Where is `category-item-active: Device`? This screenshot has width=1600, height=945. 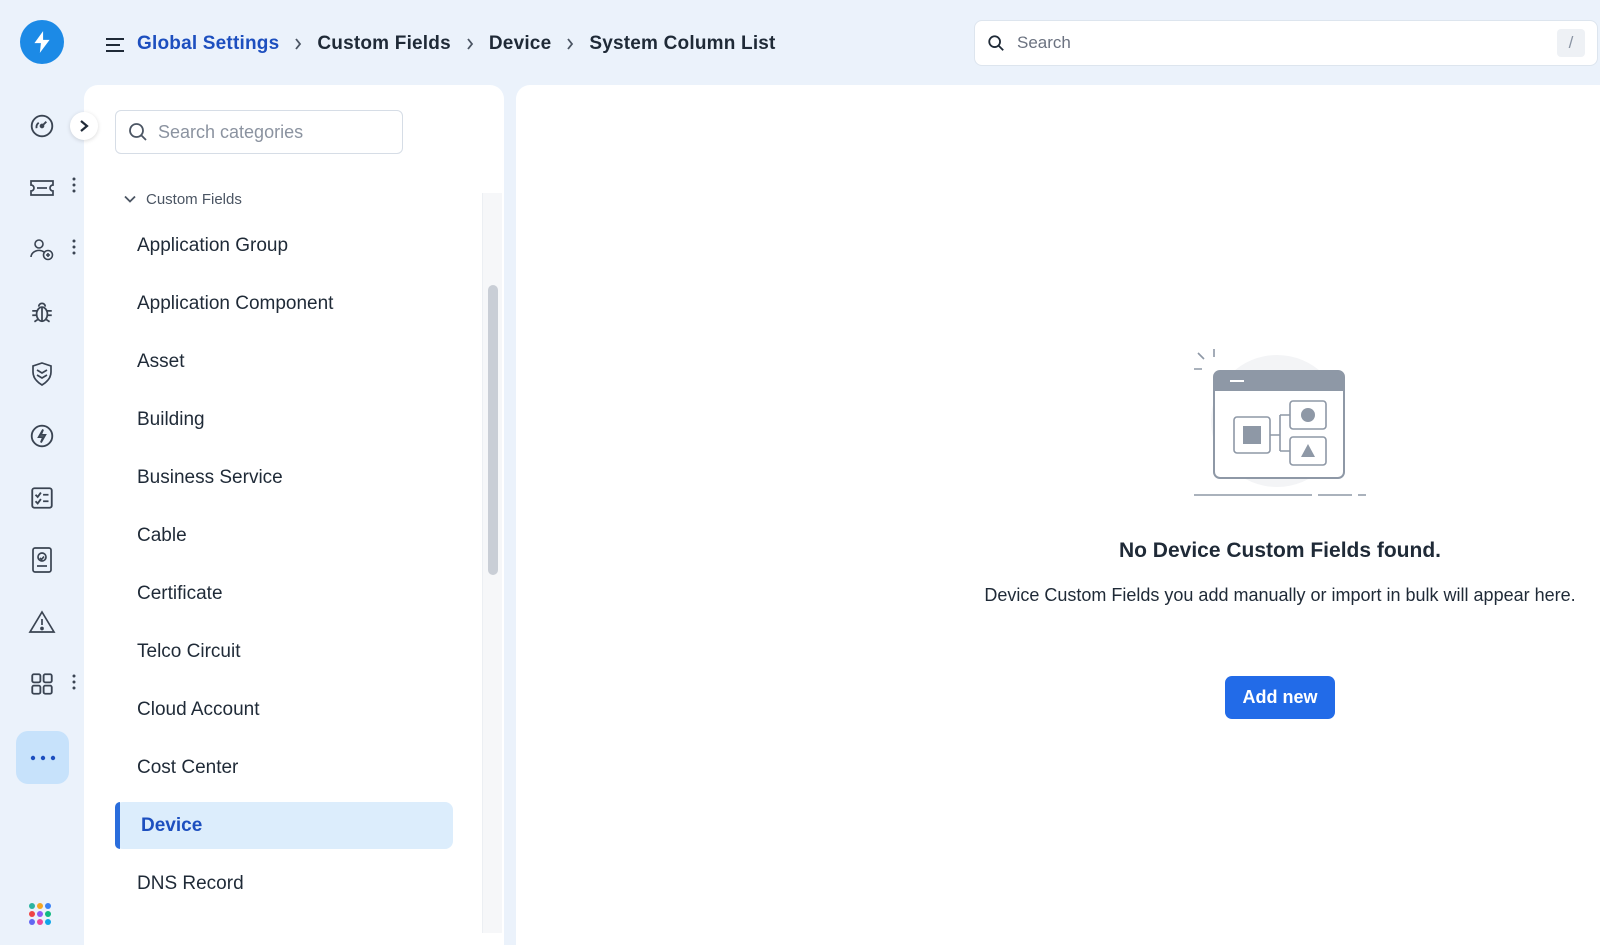 category-item-active: Device is located at coordinates (284, 825).